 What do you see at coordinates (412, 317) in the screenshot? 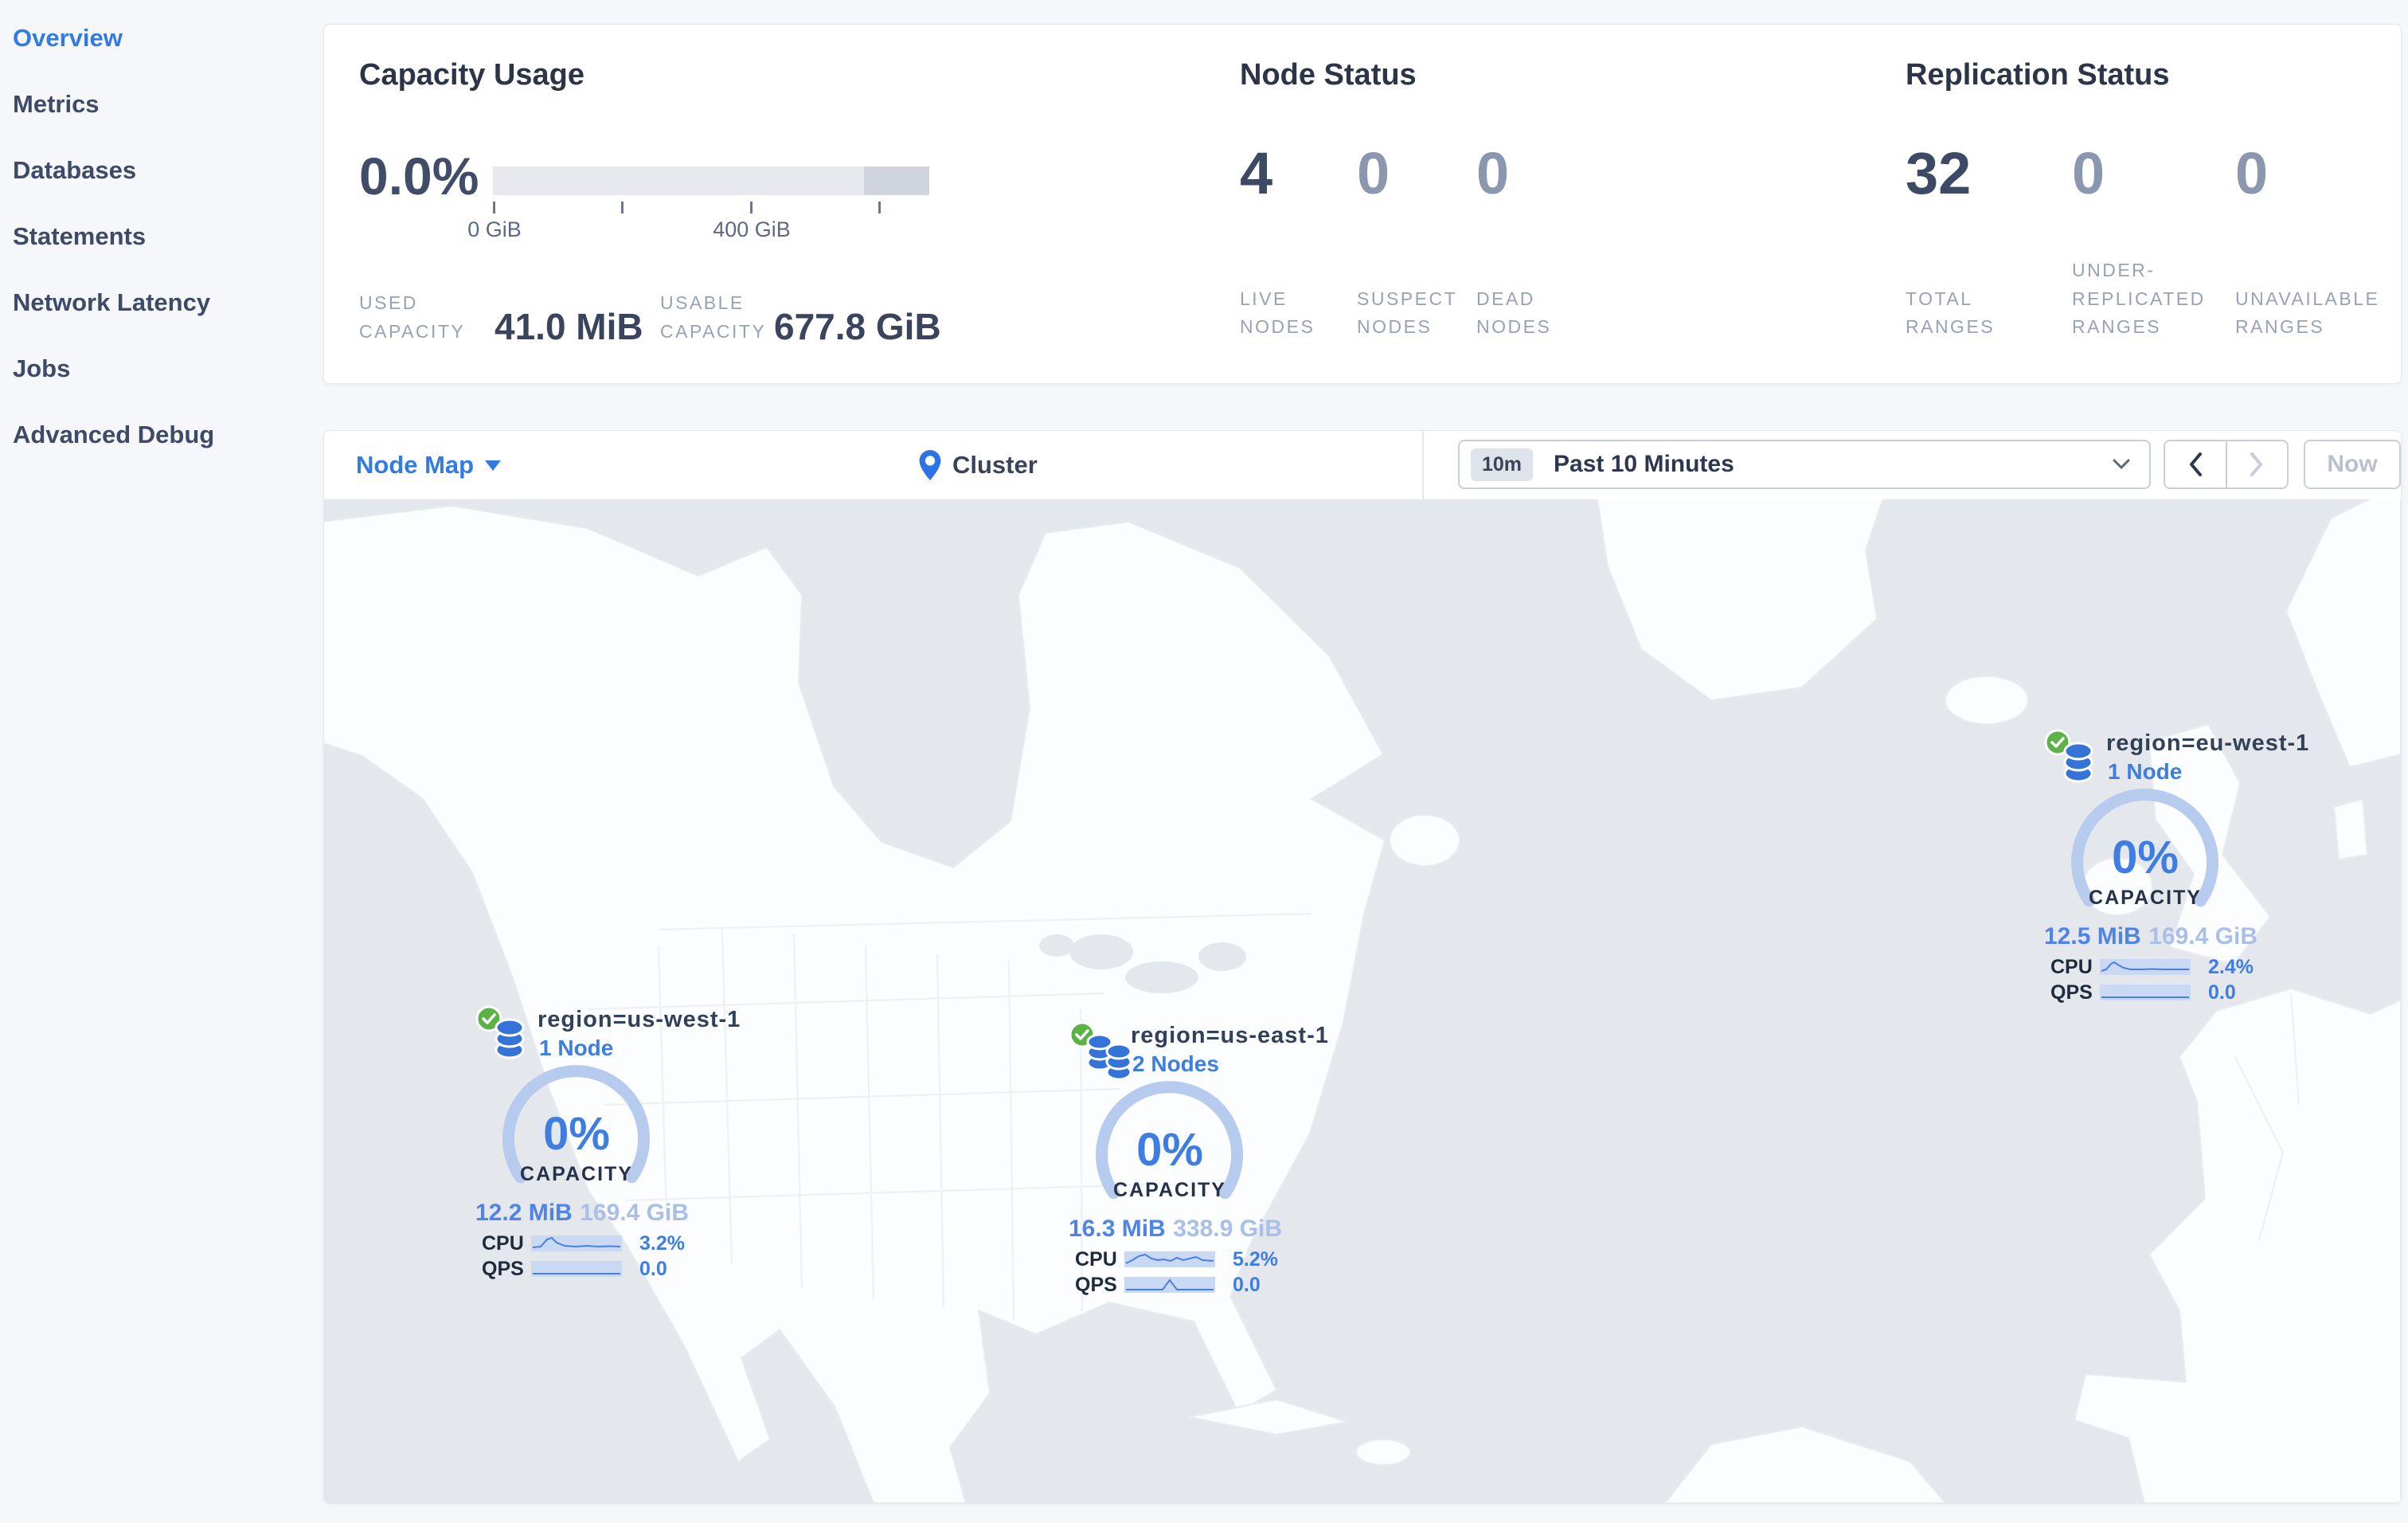
I see `used-capacity-label: USED CAPACITY` at bounding box center [412, 317].